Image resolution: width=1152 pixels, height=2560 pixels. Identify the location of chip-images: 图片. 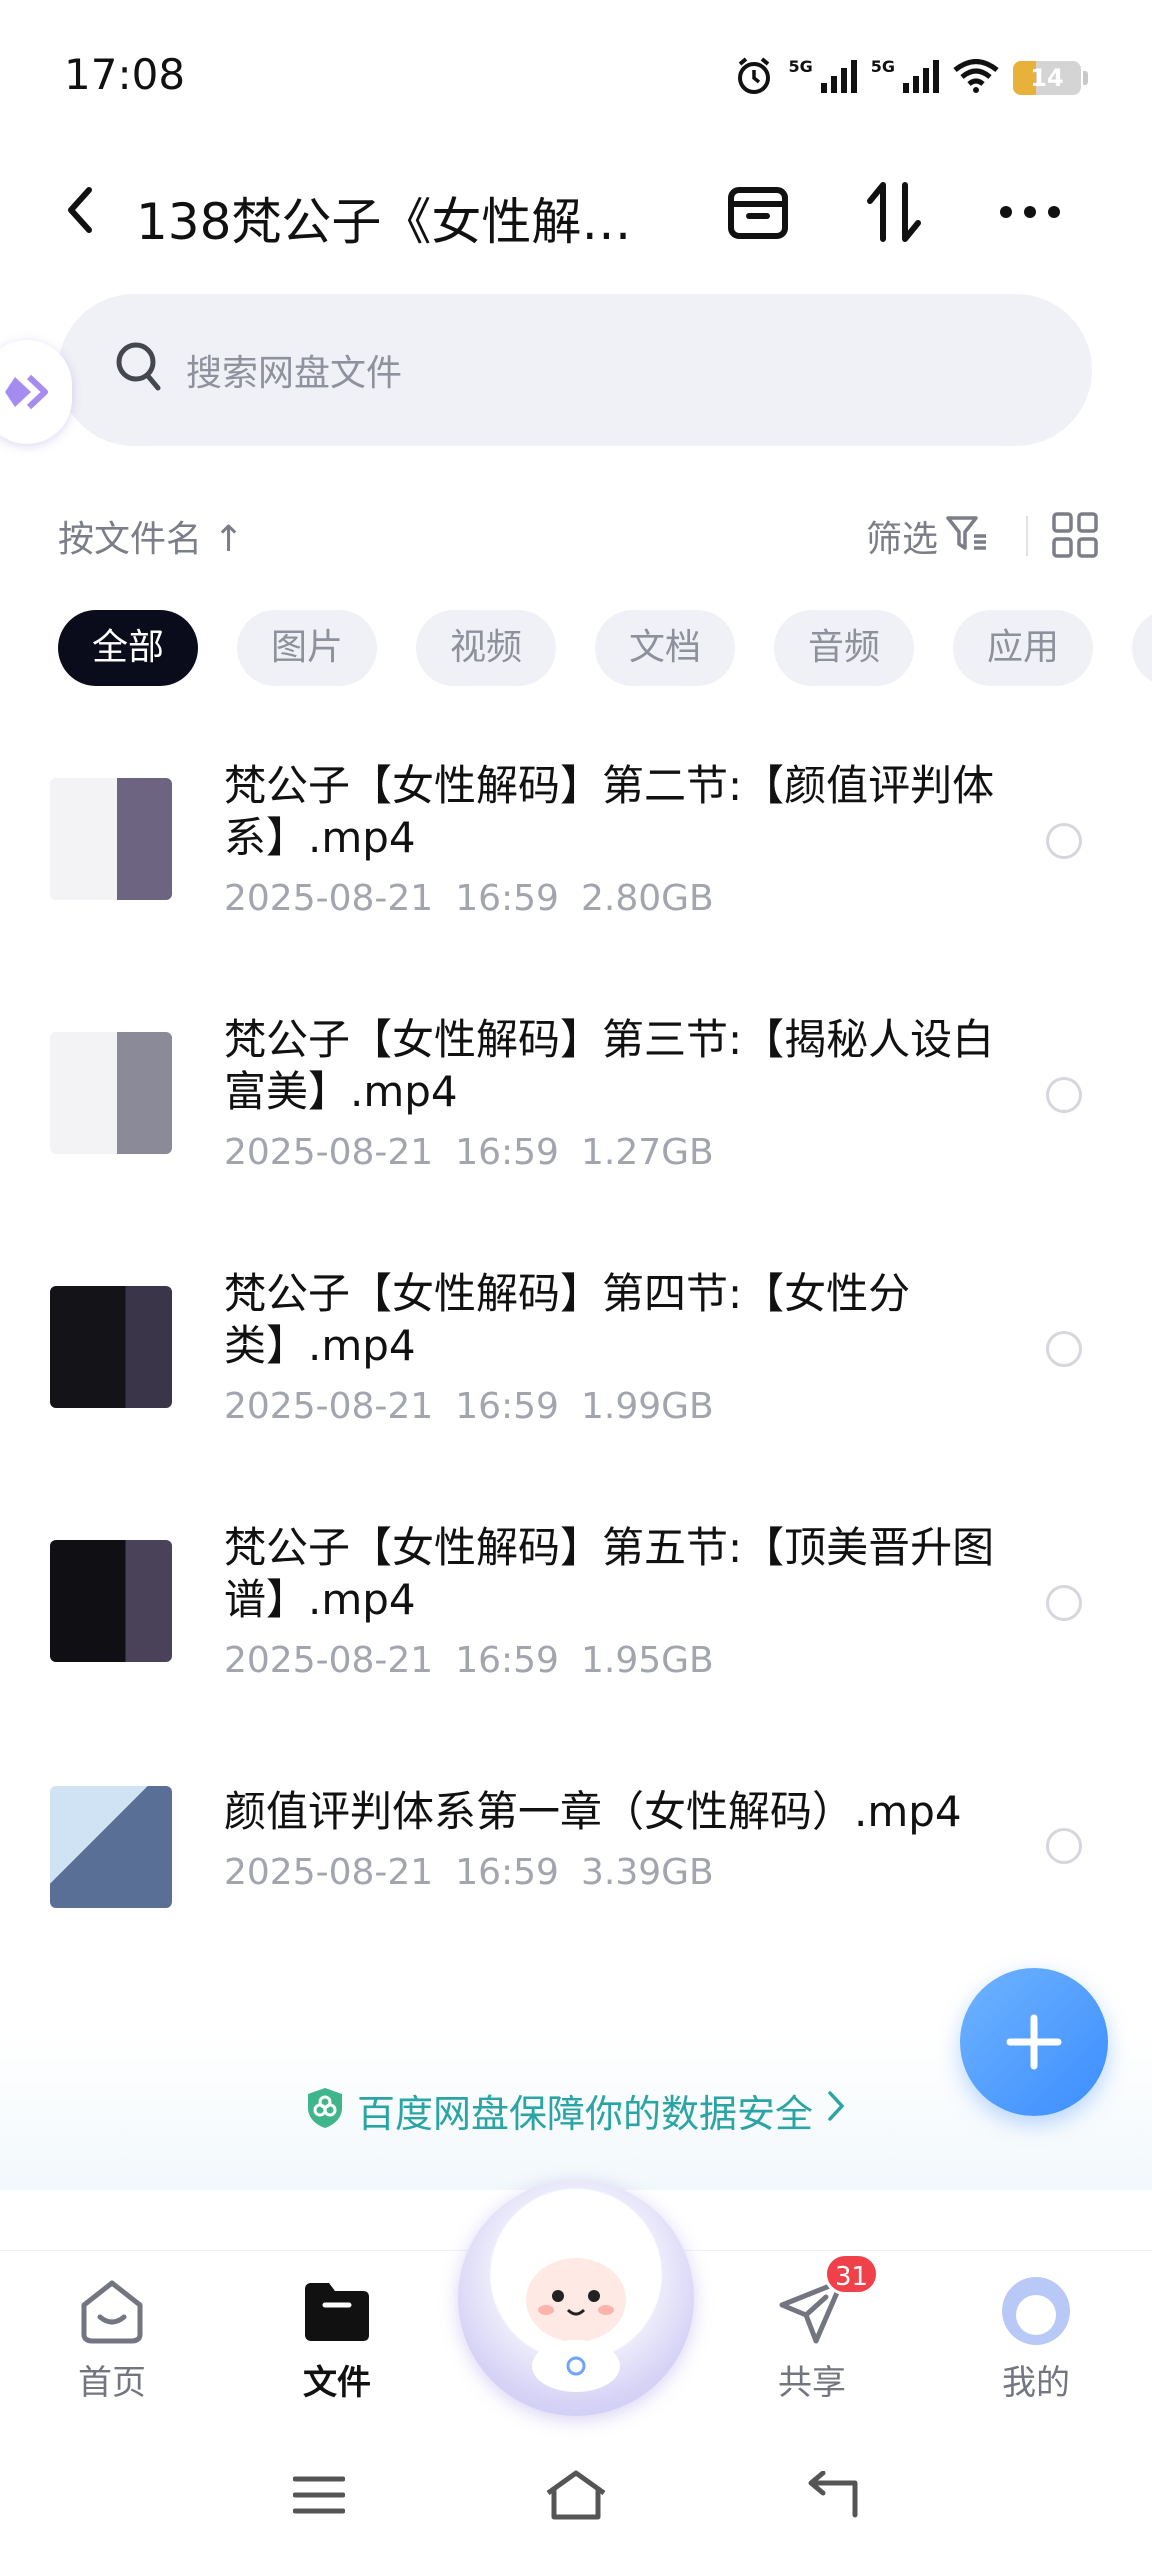
(307, 648).